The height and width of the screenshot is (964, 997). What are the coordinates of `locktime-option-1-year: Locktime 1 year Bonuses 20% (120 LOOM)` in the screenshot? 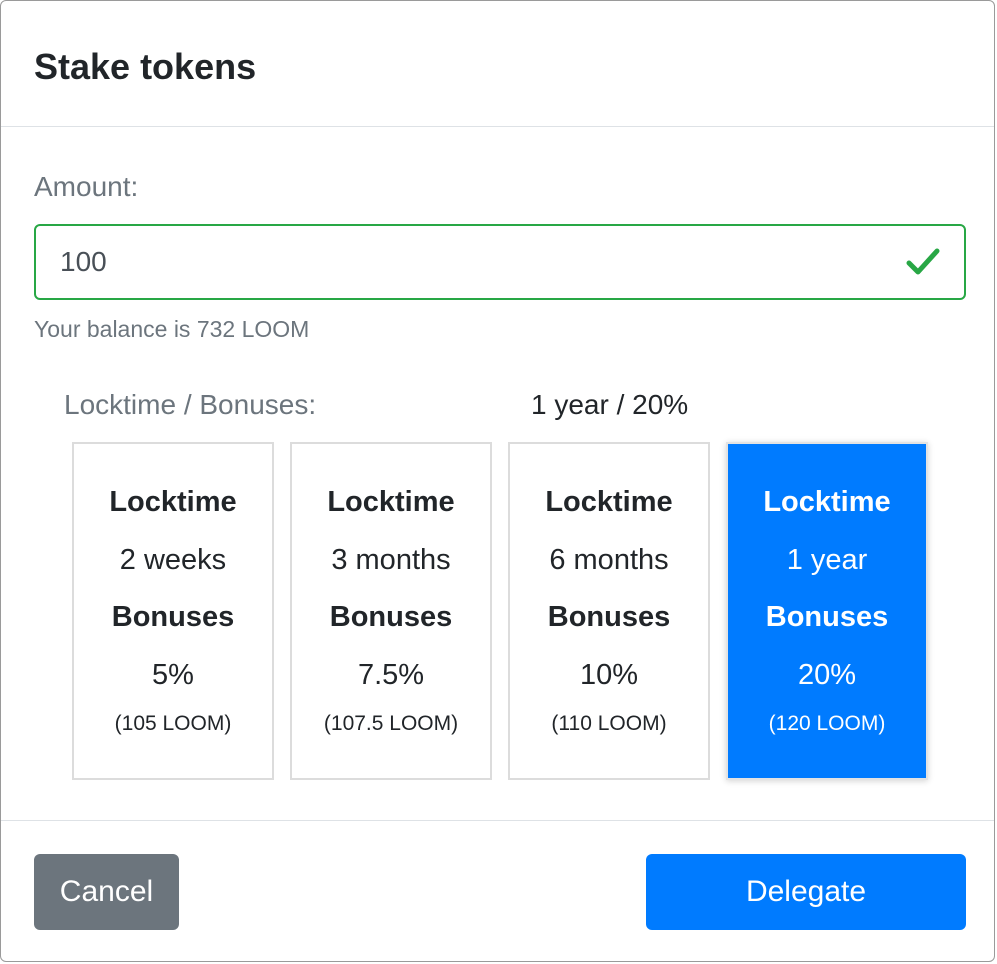 It's located at (827, 611).